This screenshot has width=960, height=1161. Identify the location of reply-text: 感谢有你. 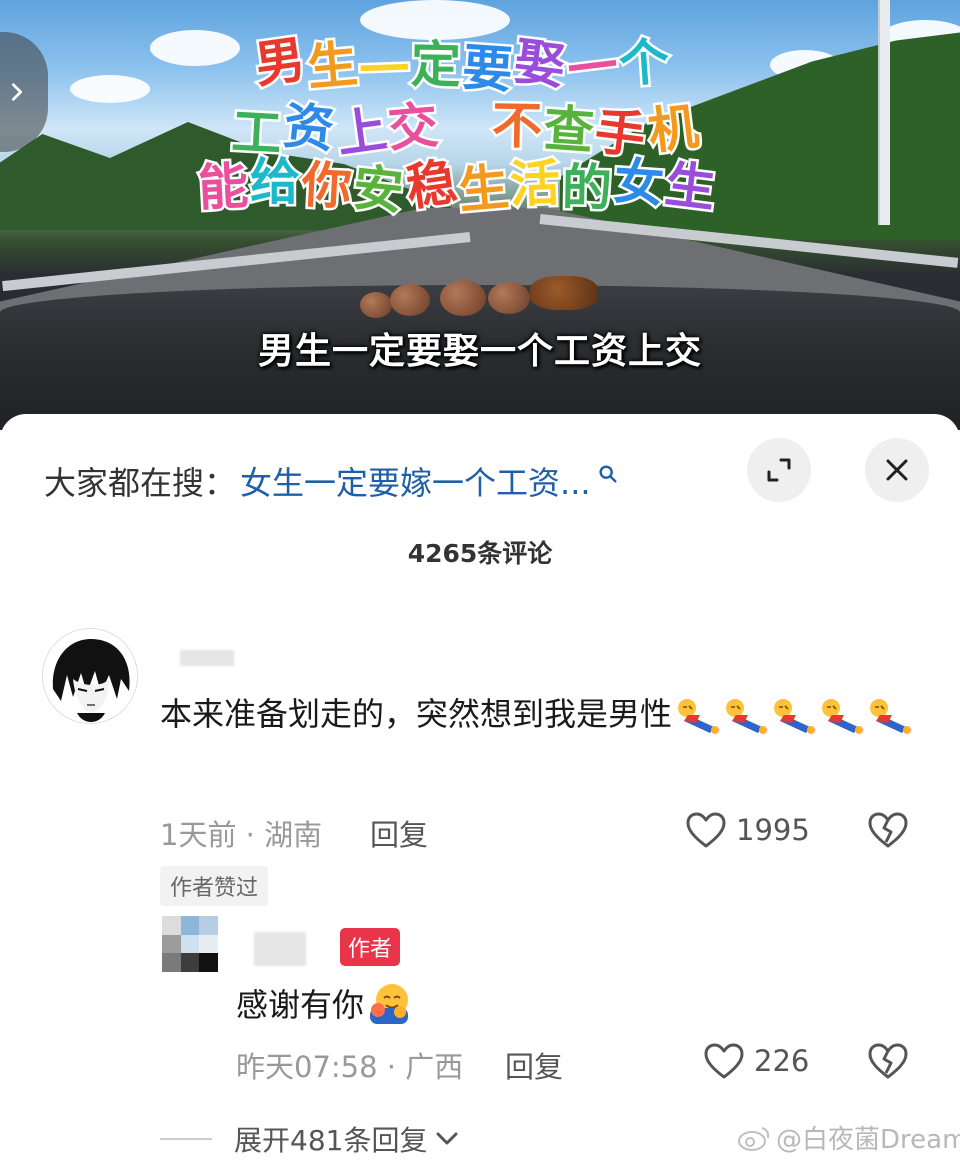
(324, 1003).